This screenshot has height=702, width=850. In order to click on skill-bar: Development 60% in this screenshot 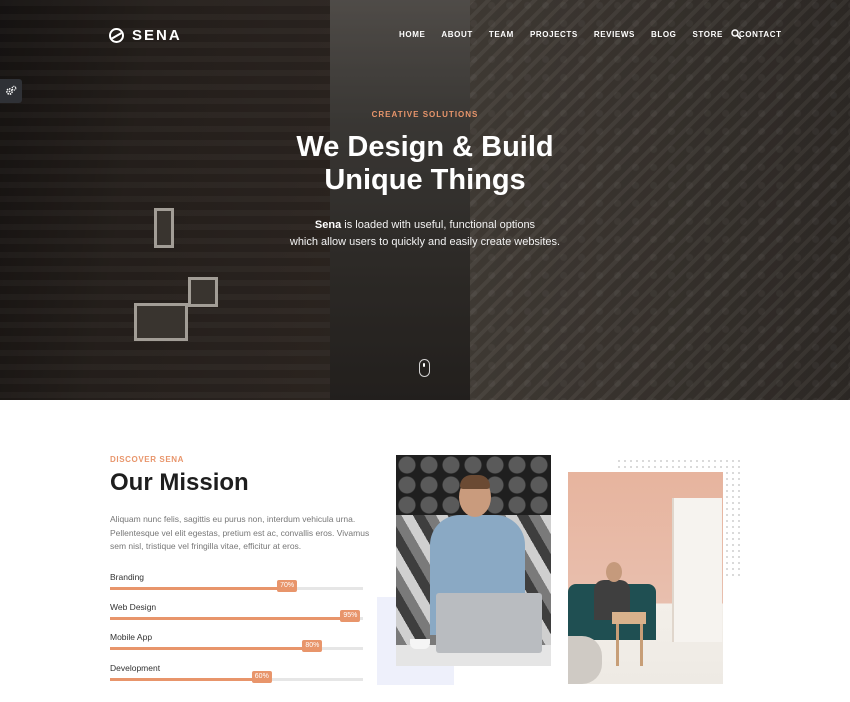, I will do `click(236, 678)`.